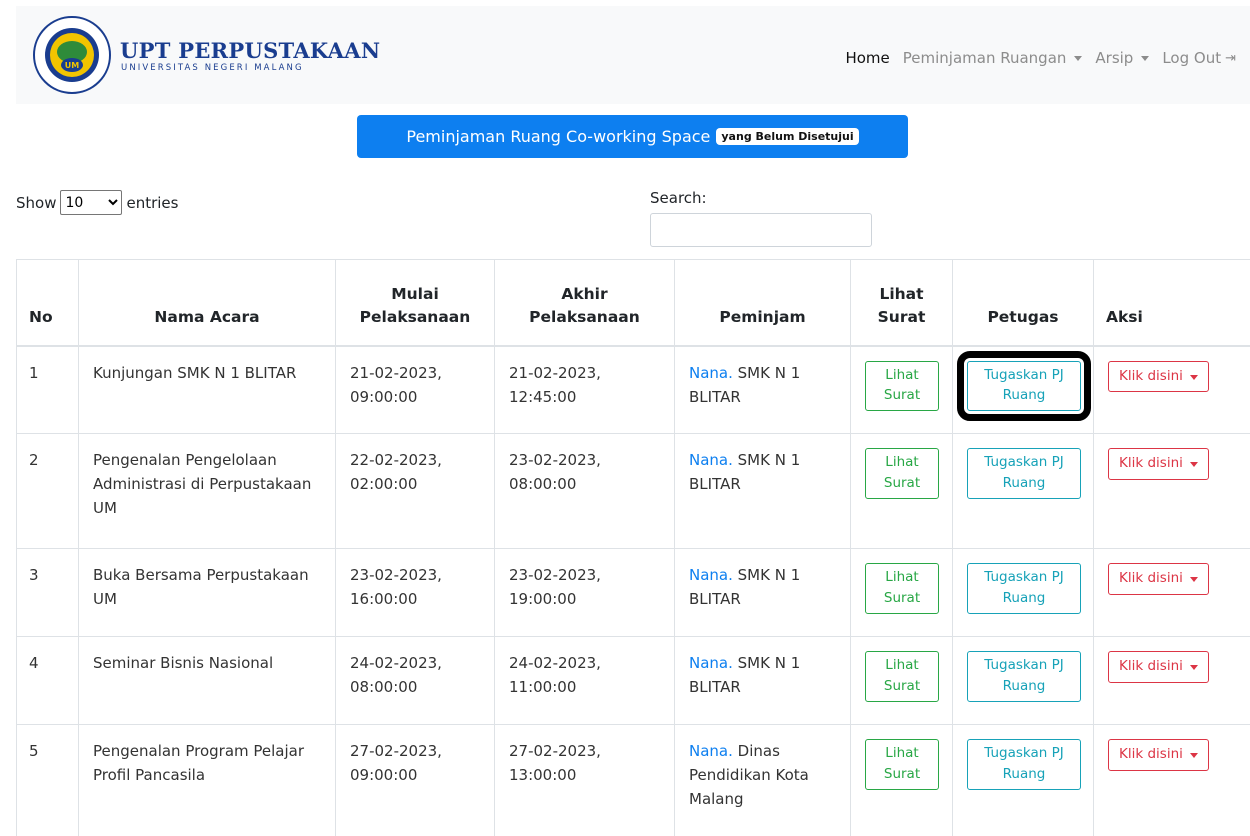 The width and height of the screenshot is (1250, 836). What do you see at coordinates (762, 303) in the screenshot?
I see `col-header-peminjam: Peminjam` at bounding box center [762, 303].